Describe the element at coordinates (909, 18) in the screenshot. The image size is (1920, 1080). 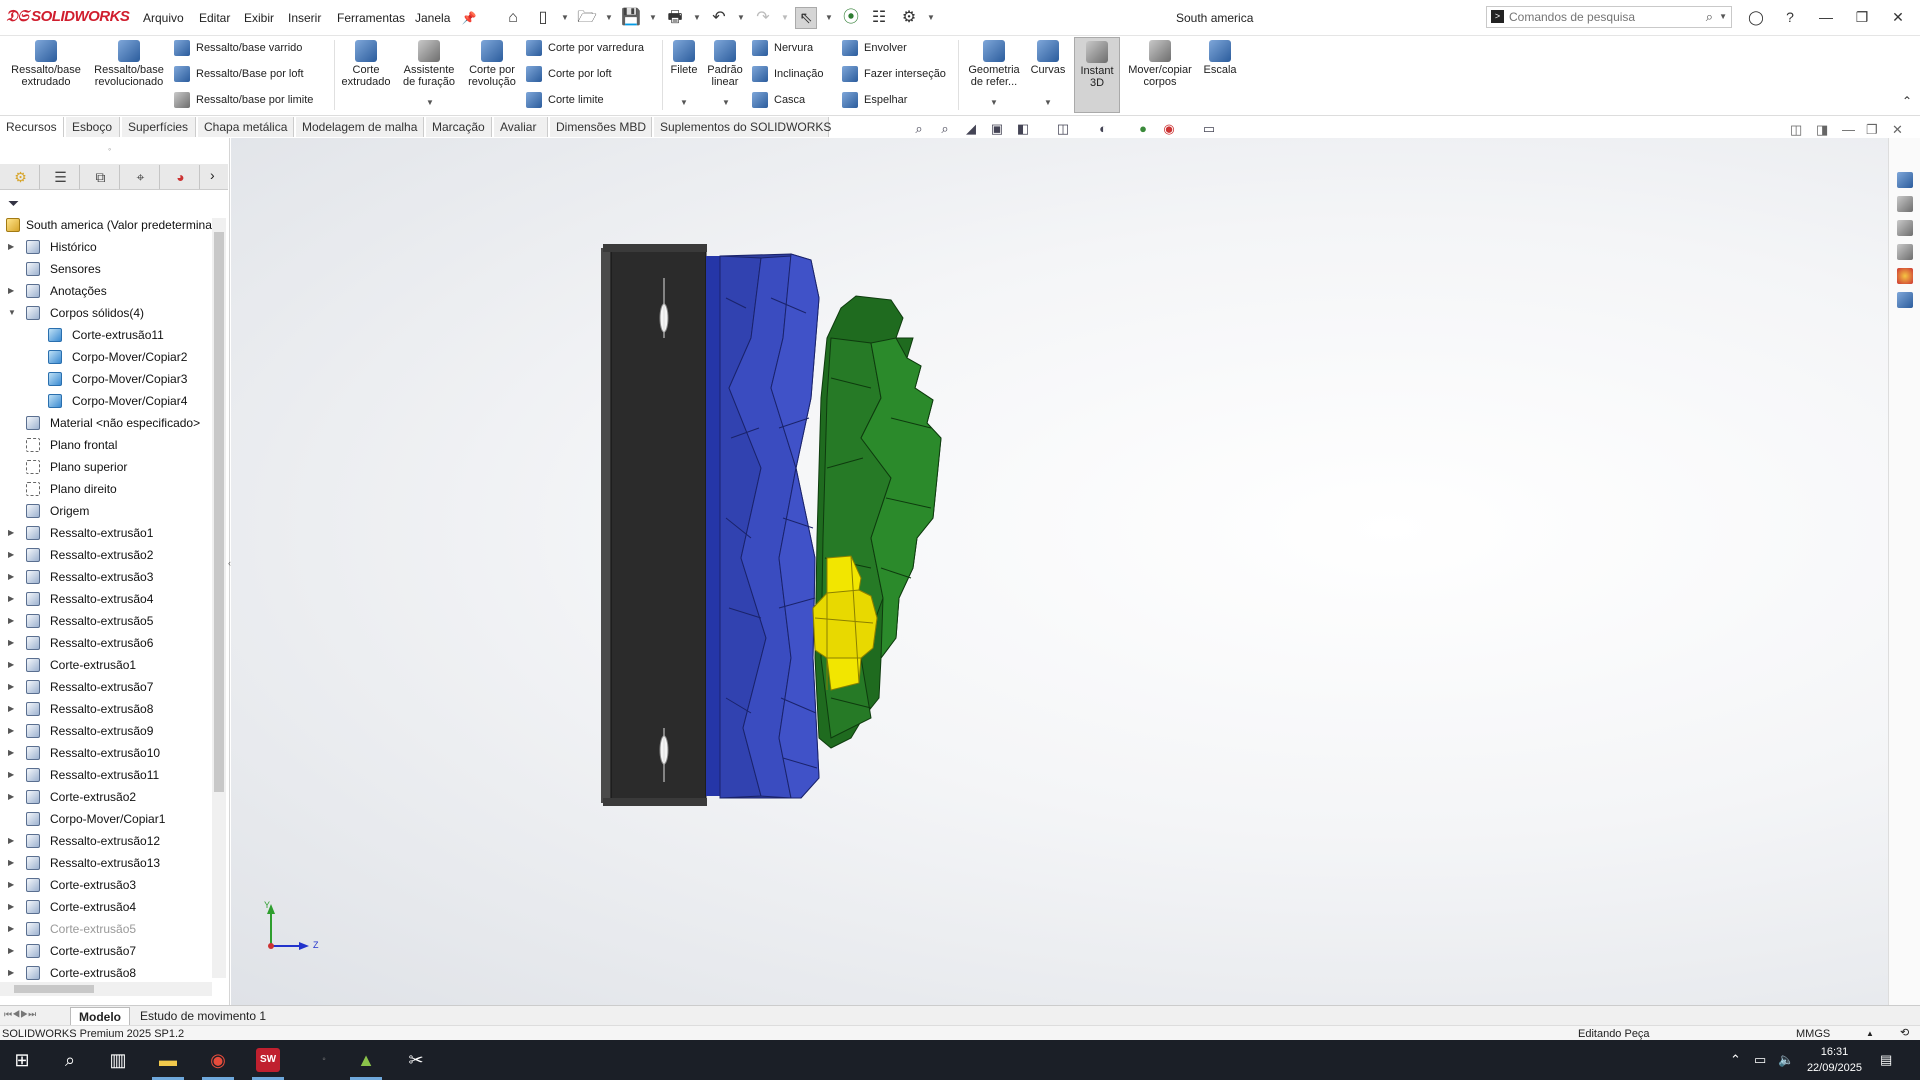
I see `options-gear-icon: ⚙` at that location.